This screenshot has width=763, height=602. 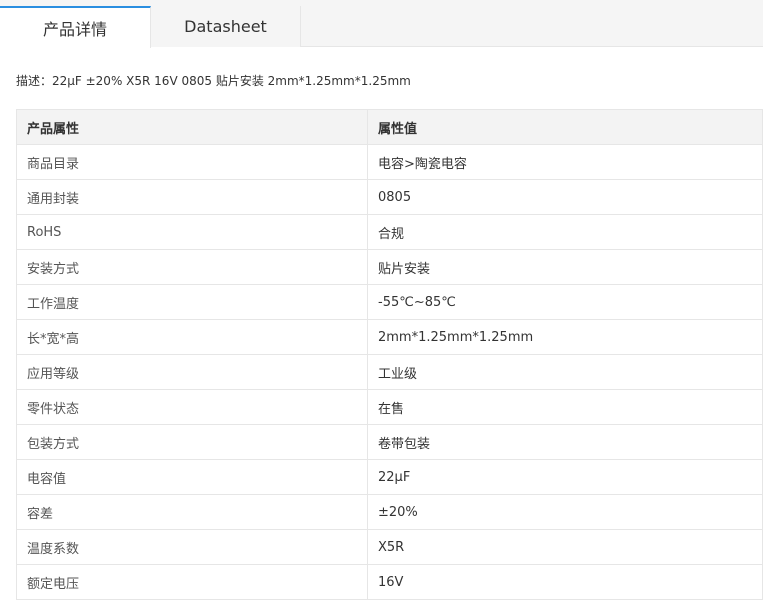 I want to click on attribute-value: 在售, so click(x=565, y=407).